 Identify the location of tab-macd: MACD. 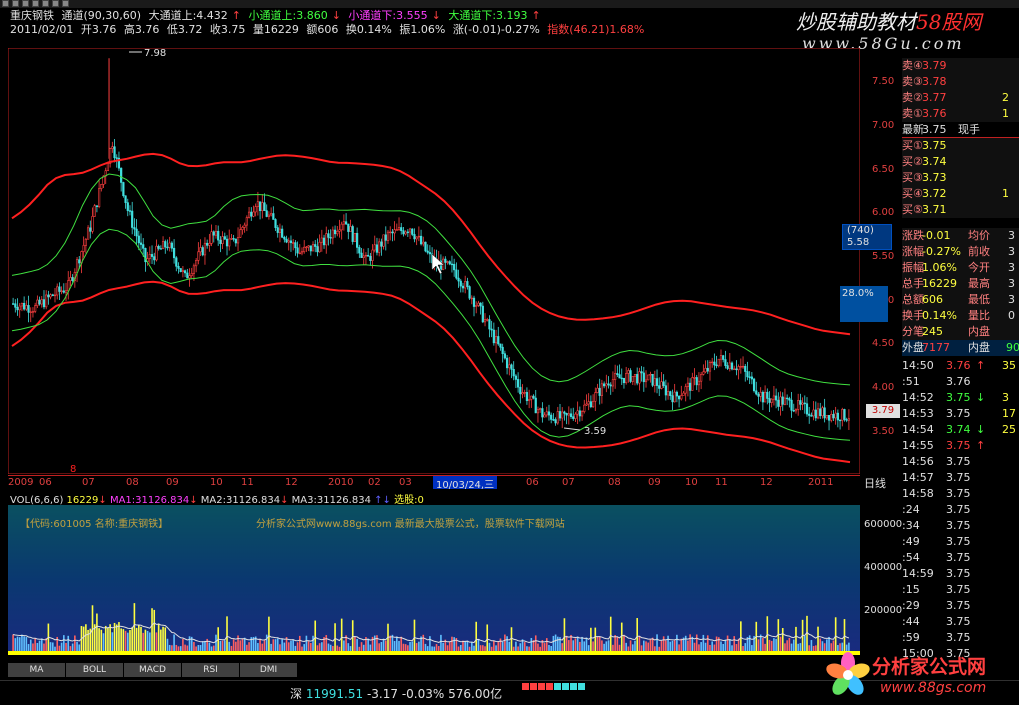
(153, 670).